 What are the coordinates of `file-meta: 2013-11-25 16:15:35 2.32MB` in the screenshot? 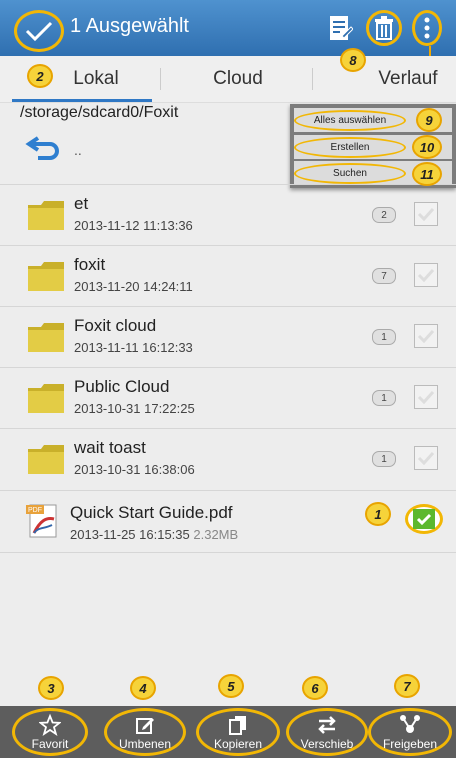 It's located at (154, 534).